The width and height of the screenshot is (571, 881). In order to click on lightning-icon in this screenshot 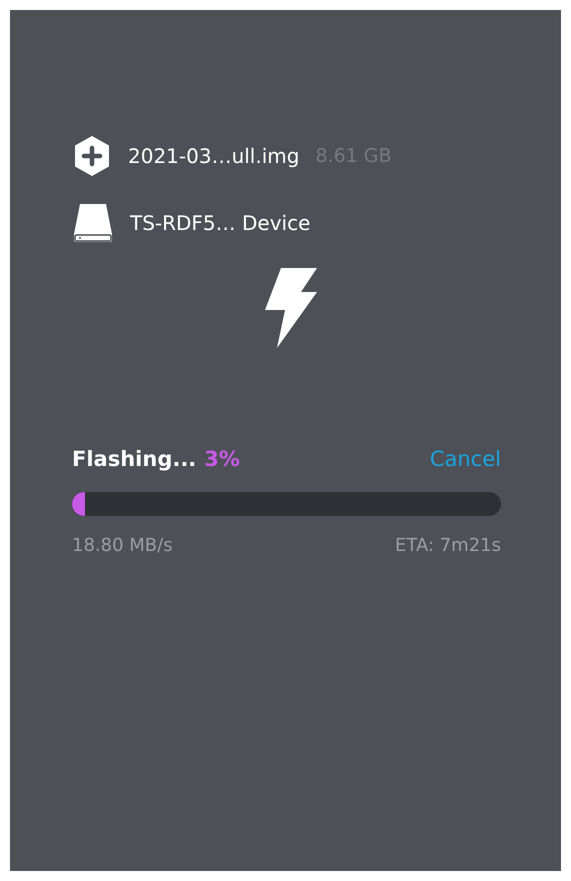, I will do `click(290, 308)`.